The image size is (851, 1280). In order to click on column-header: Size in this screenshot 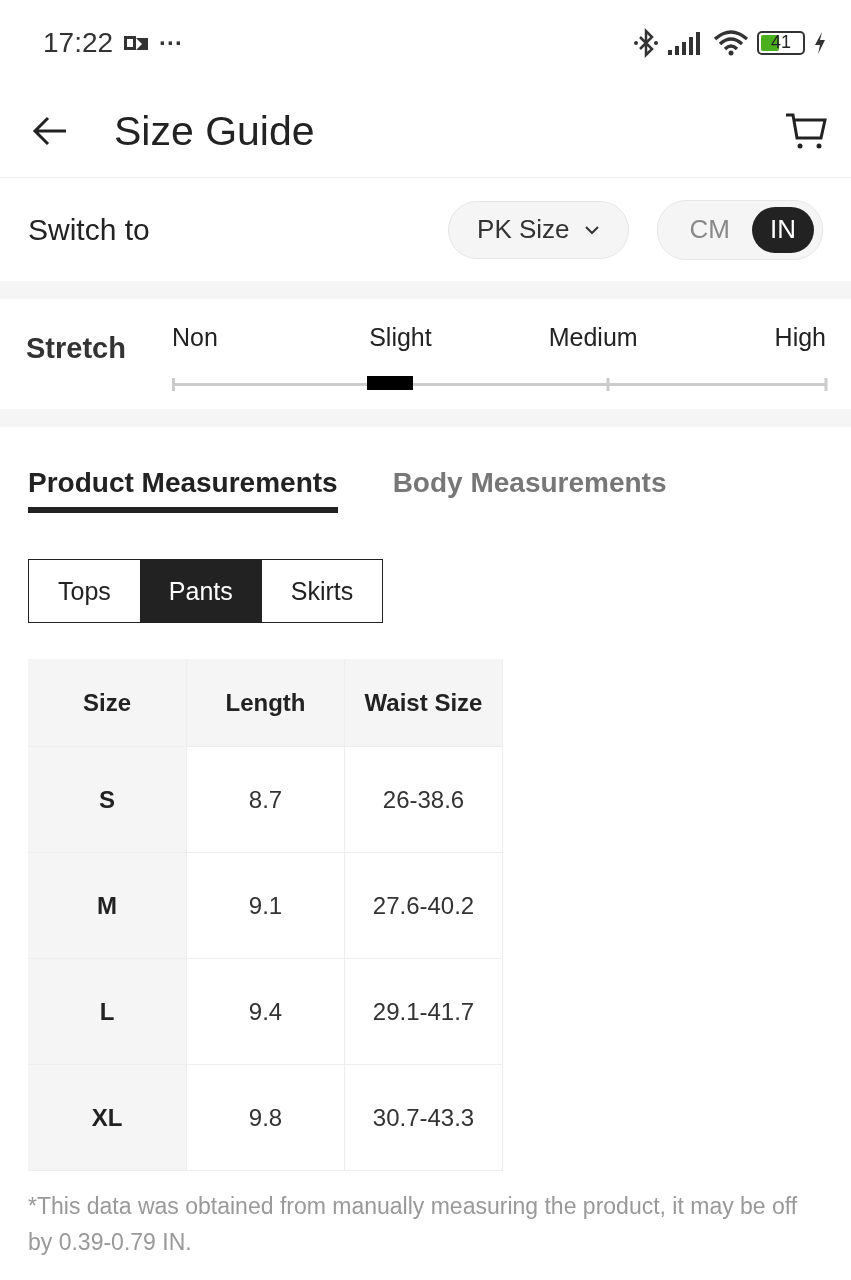, I will do `click(107, 703)`.